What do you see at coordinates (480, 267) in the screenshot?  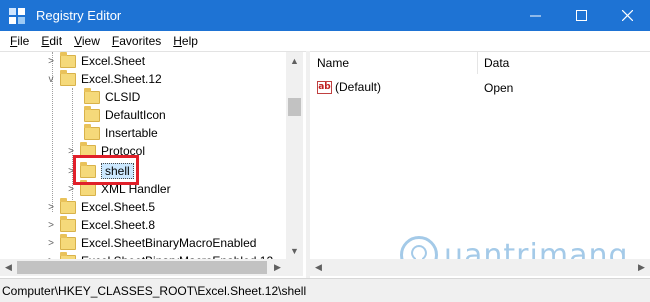 I see `values-horizontal-scrollbar: ◀ ▶` at bounding box center [480, 267].